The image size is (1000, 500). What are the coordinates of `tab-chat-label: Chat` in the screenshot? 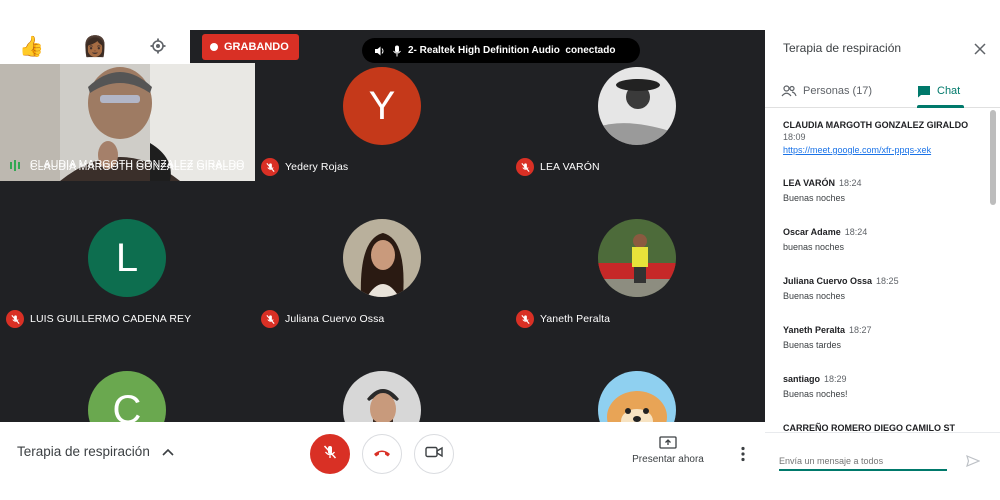 It's located at (949, 91).